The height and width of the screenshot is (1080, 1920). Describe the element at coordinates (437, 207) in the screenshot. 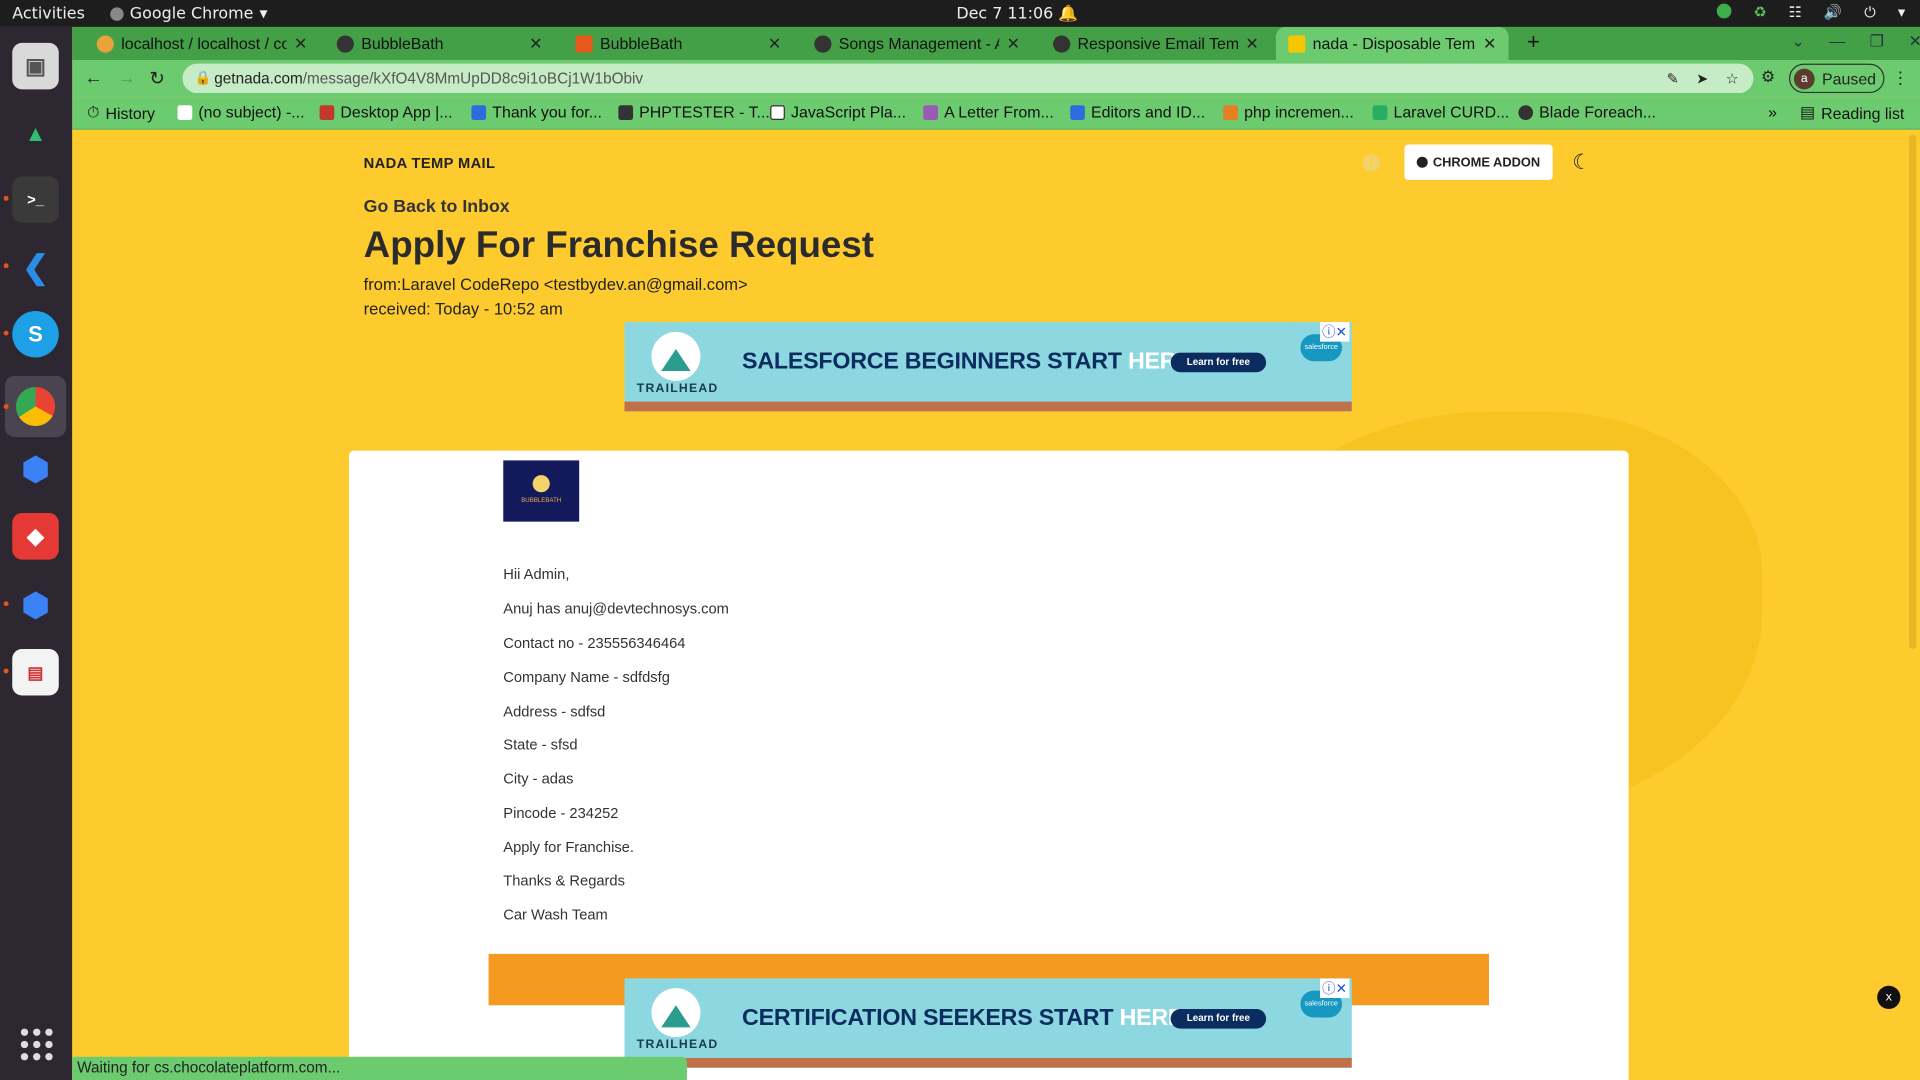

I see `back-to-inbox-link: Go Back to Inbox` at that location.